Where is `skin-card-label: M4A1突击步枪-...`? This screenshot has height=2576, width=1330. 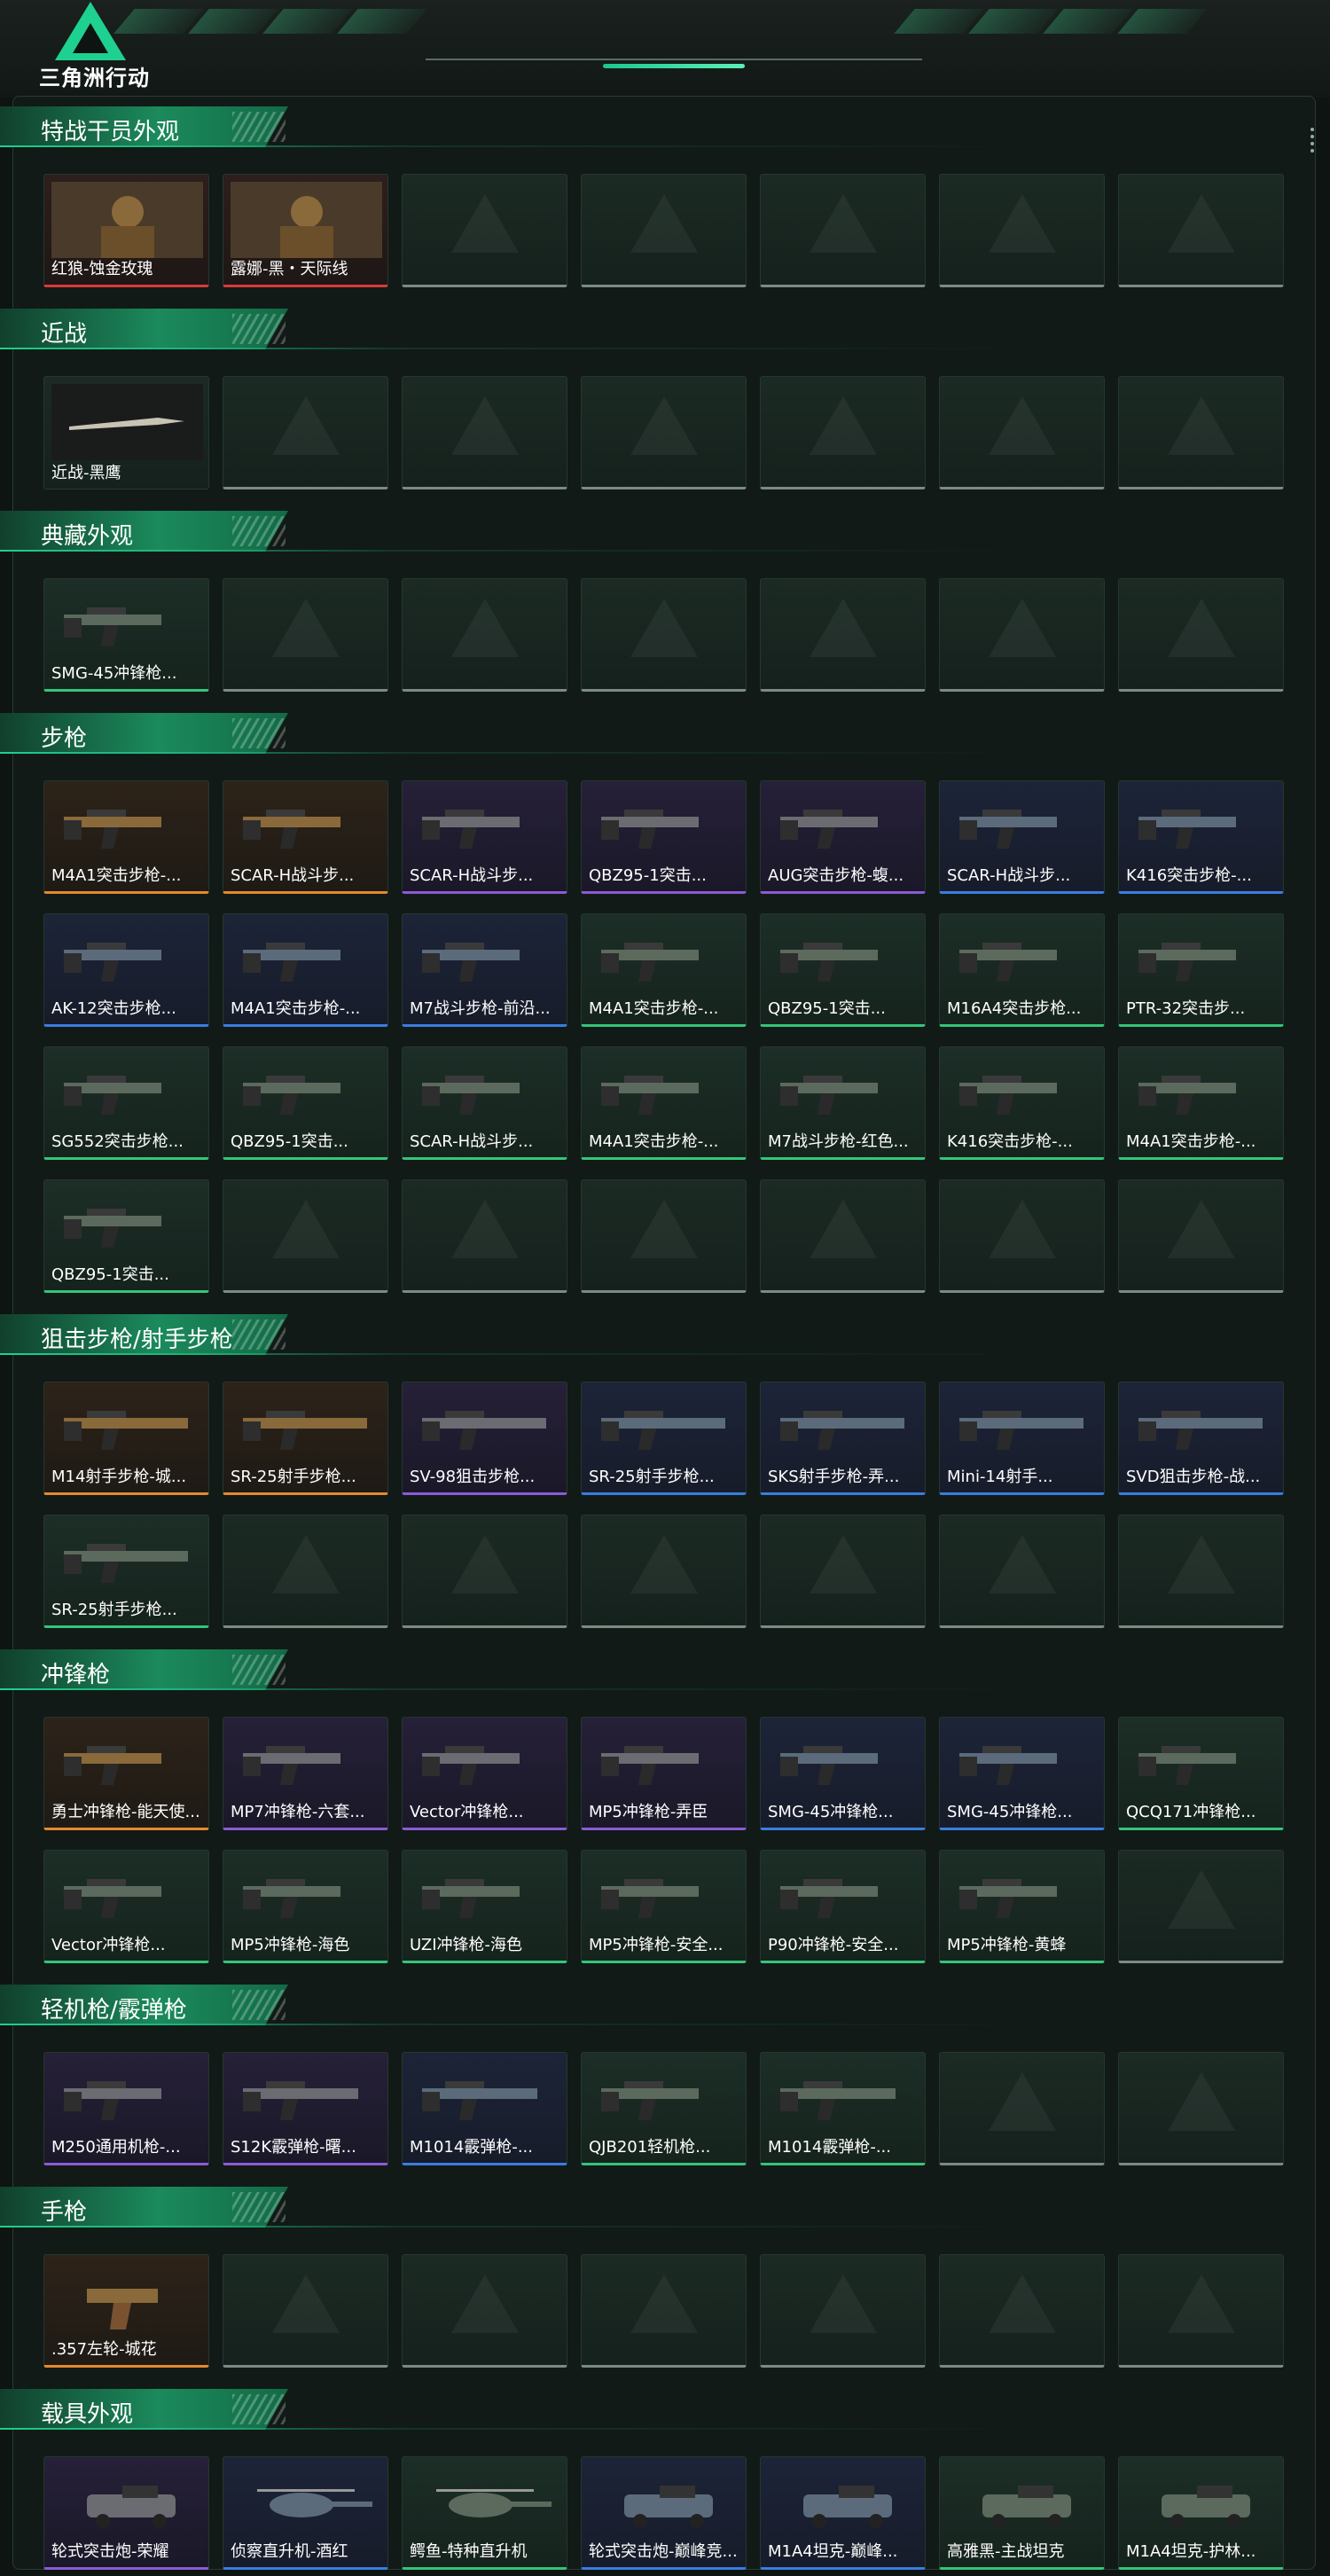 skin-card-label: M4A1突击步枪-... is located at coordinates (654, 1008).